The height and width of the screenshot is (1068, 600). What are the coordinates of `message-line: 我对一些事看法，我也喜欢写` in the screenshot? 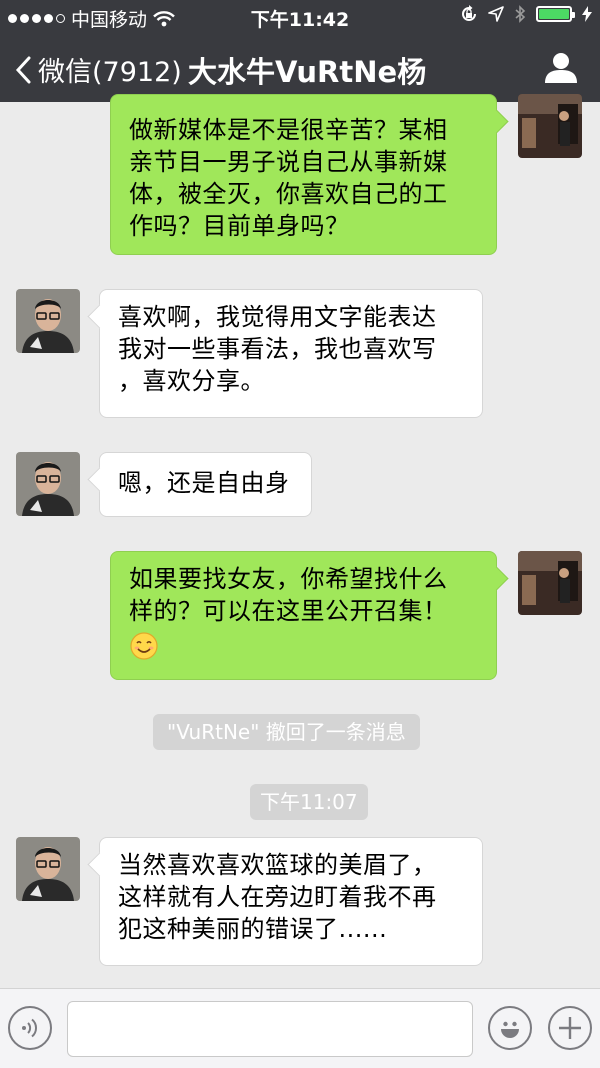 It's located at (277, 349).